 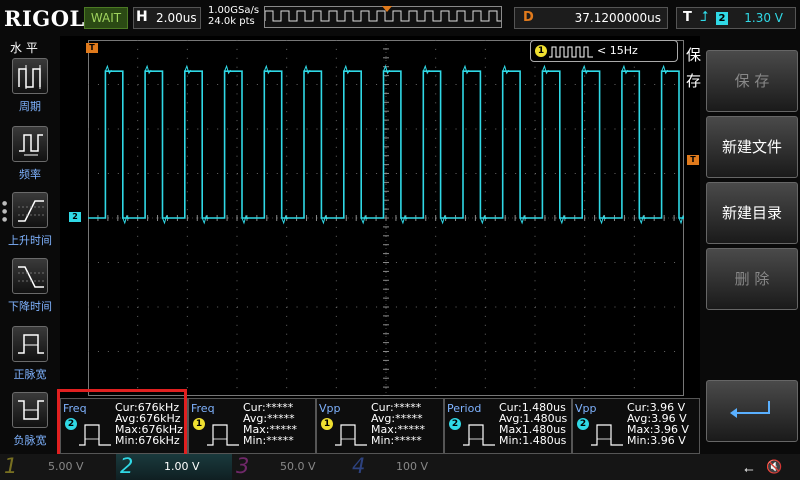 I want to click on measurement-name: Freq, so click(x=203, y=408).